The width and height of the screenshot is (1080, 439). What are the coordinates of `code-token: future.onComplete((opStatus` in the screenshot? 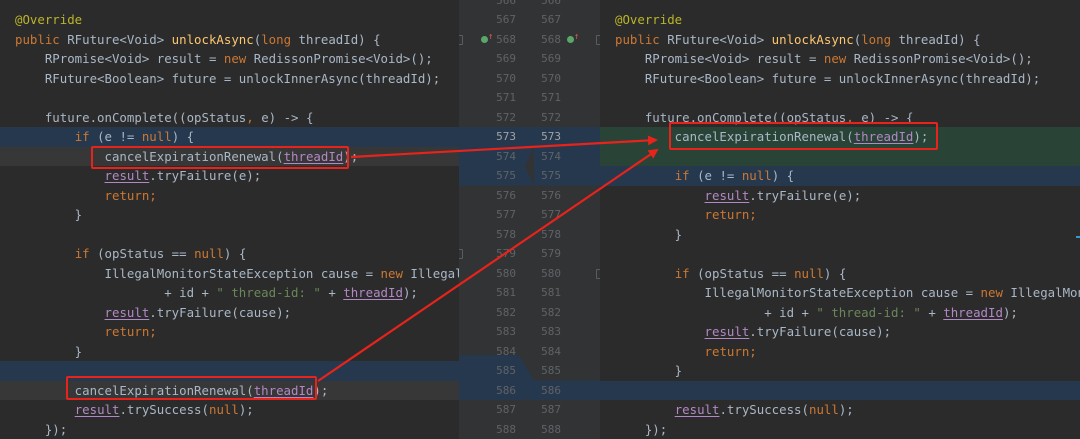 It's located at (131, 117).